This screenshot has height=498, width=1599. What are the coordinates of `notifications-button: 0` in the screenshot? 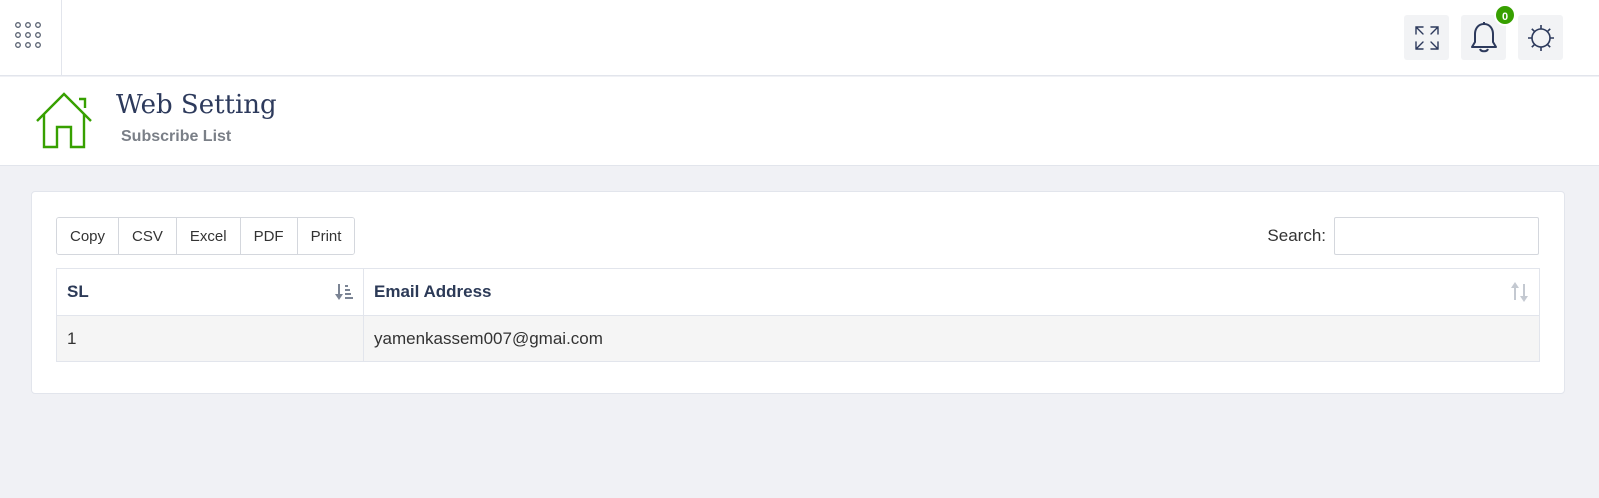 It's located at (1488, 32).